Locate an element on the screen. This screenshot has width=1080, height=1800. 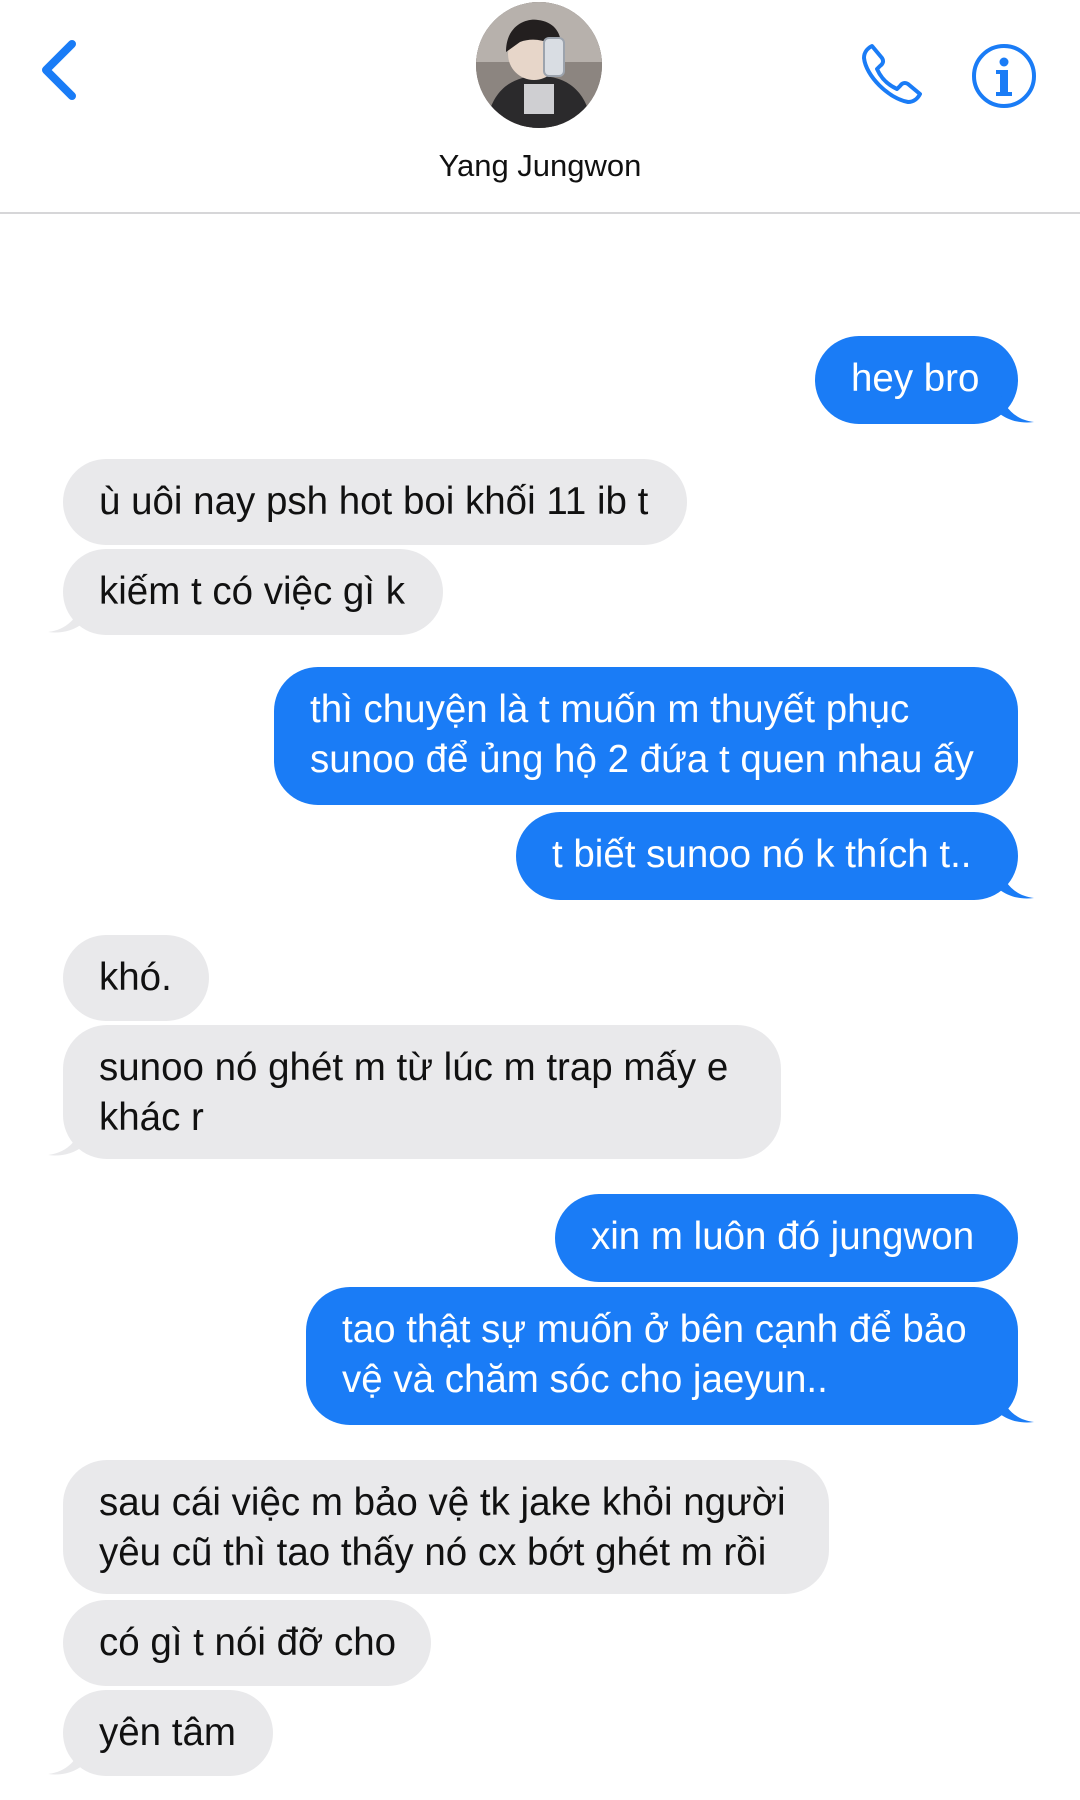
message-text: thì chuyện là t muốn m thuyết phục is located at coordinates (610, 709).